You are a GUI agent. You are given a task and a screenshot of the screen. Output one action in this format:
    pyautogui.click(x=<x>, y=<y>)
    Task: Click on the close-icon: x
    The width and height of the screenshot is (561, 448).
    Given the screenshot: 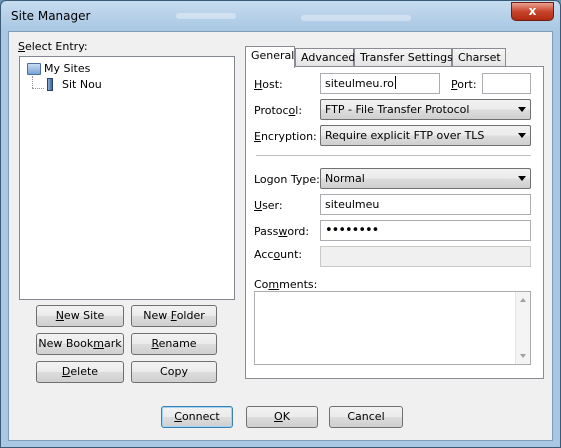 What is the action you would take?
    pyautogui.click(x=532, y=11)
    